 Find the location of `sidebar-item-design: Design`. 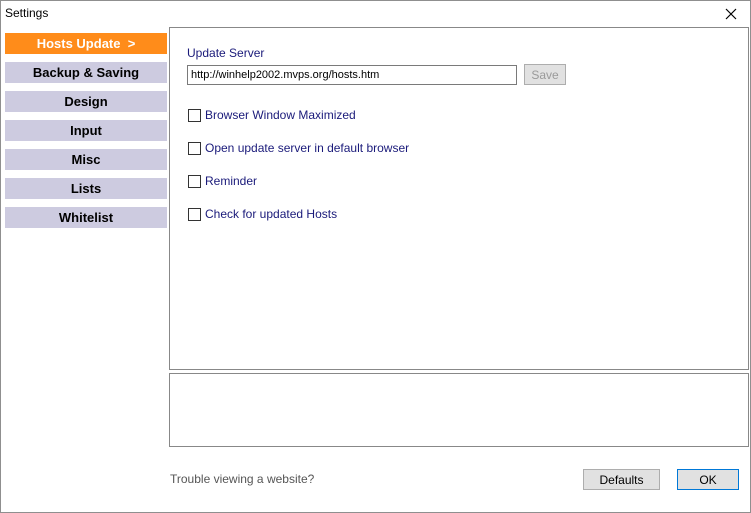

sidebar-item-design: Design is located at coordinates (86, 101).